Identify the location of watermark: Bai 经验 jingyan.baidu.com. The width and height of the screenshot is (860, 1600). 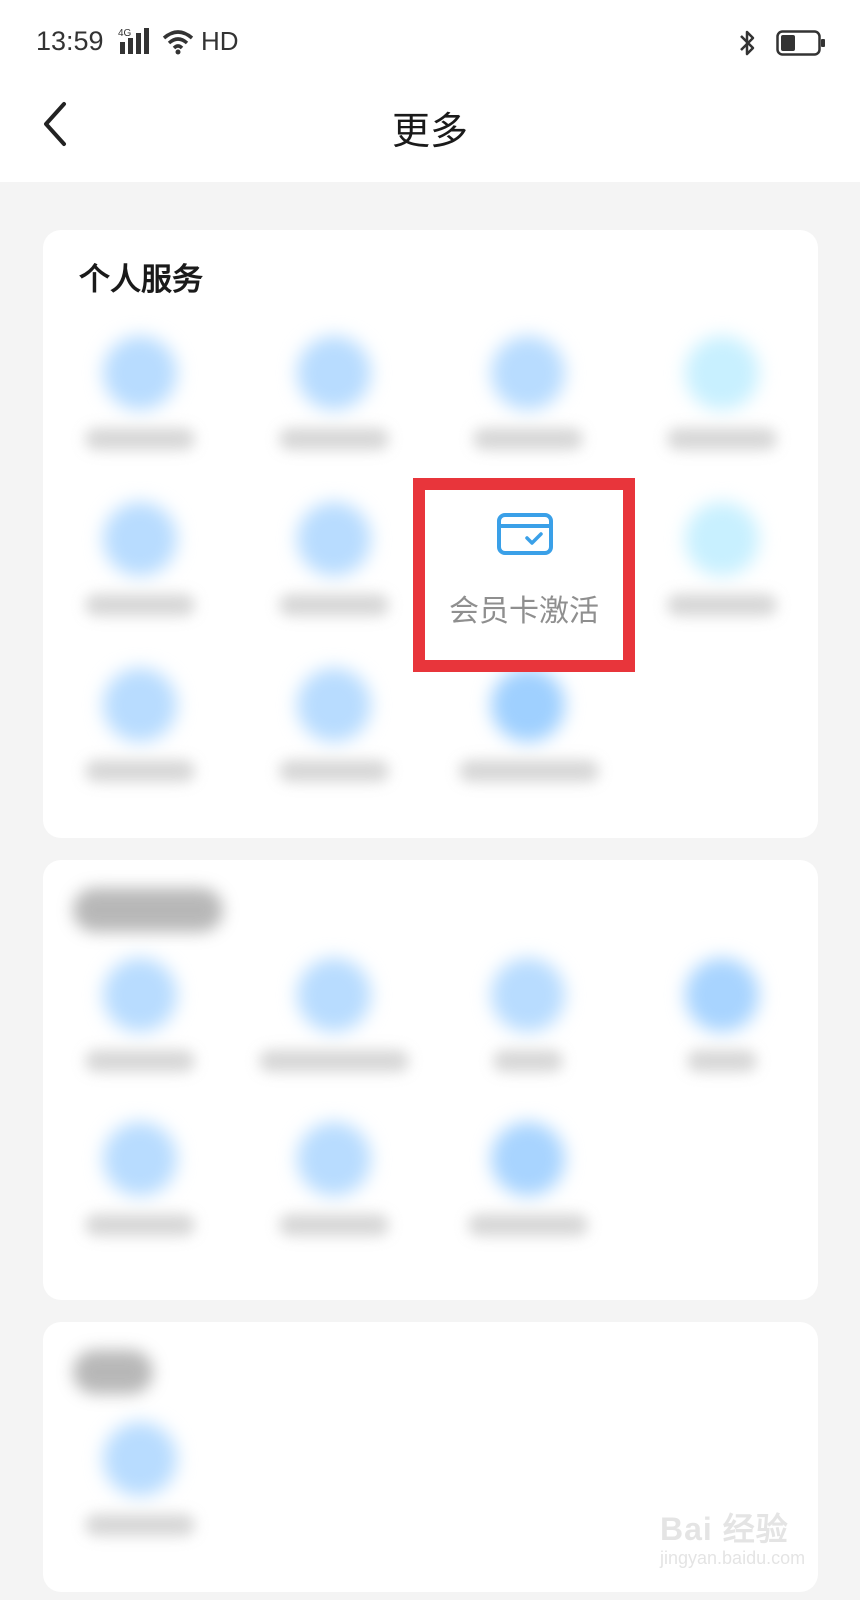
(737, 1540).